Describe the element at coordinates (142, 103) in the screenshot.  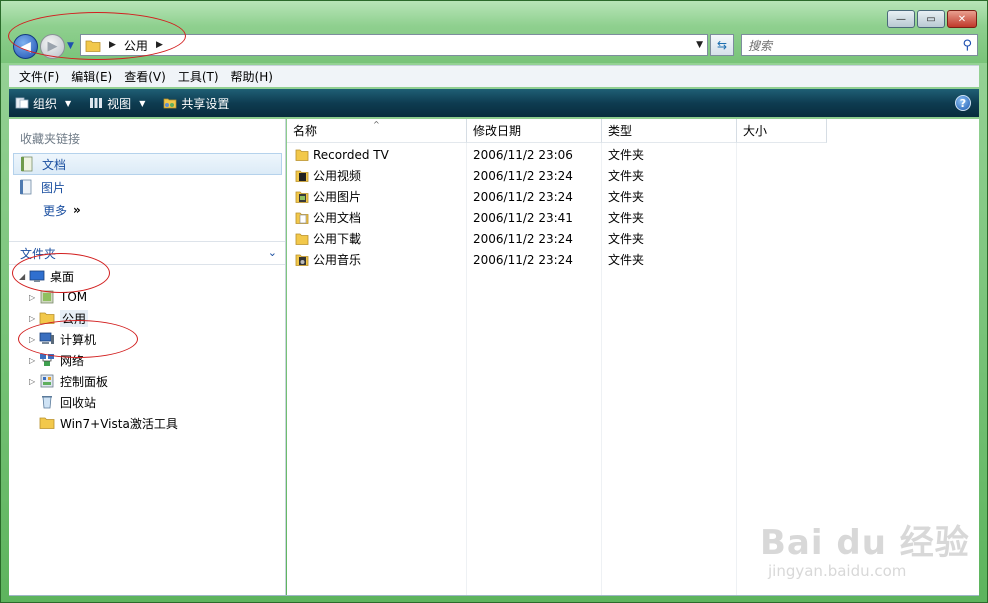
I see `views-dropdown-icon: ▼` at that location.